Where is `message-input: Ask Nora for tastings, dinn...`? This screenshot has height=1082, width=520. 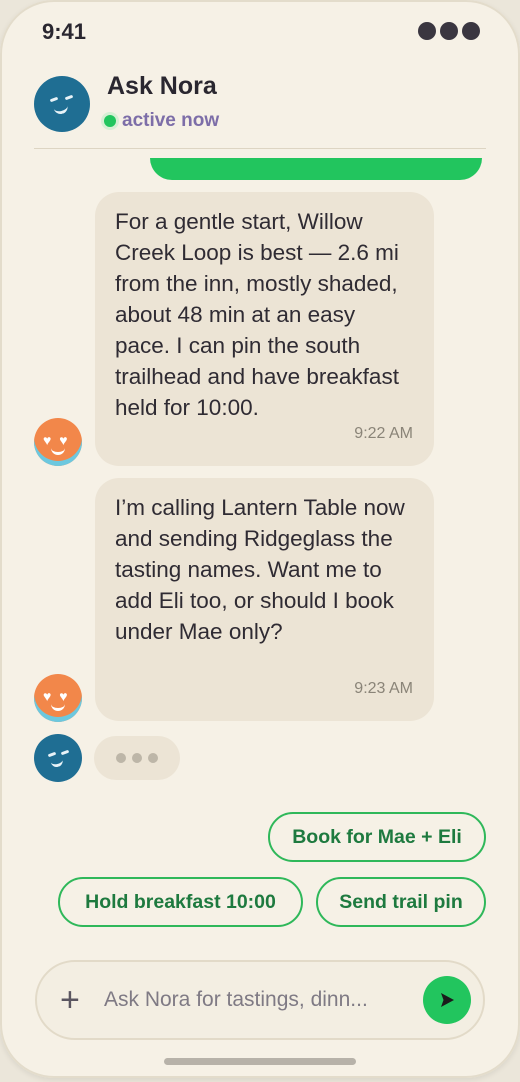
message-input: Ask Nora for tastings, dinn... is located at coordinates (236, 1000).